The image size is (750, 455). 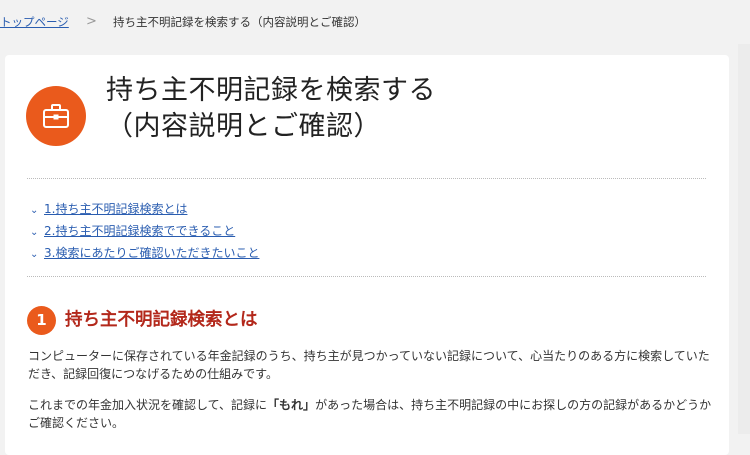 What do you see at coordinates (148, 405) in the screenshot?
I see `paragraph-2-pre: これまでの年金加入状況を確認して、記録に` at bounding box center [148, 405].